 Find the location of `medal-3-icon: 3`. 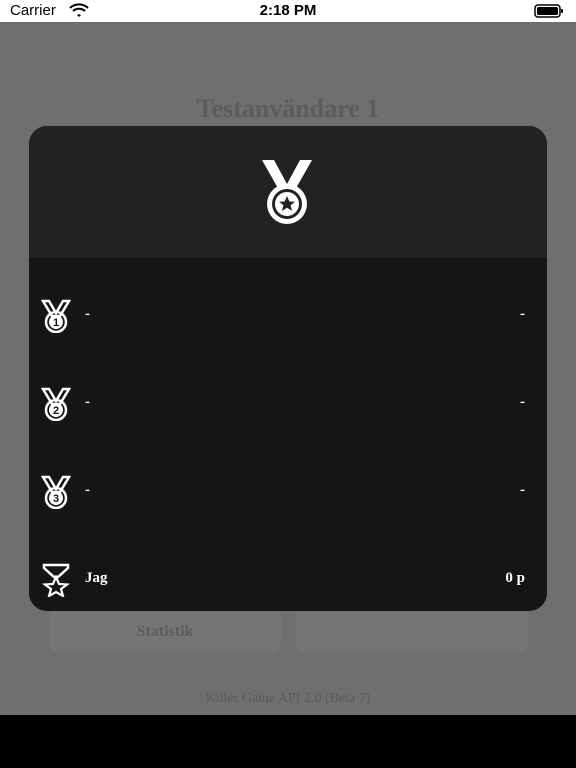

medal-3-icon: 3 is located at coordinates (56, 492).